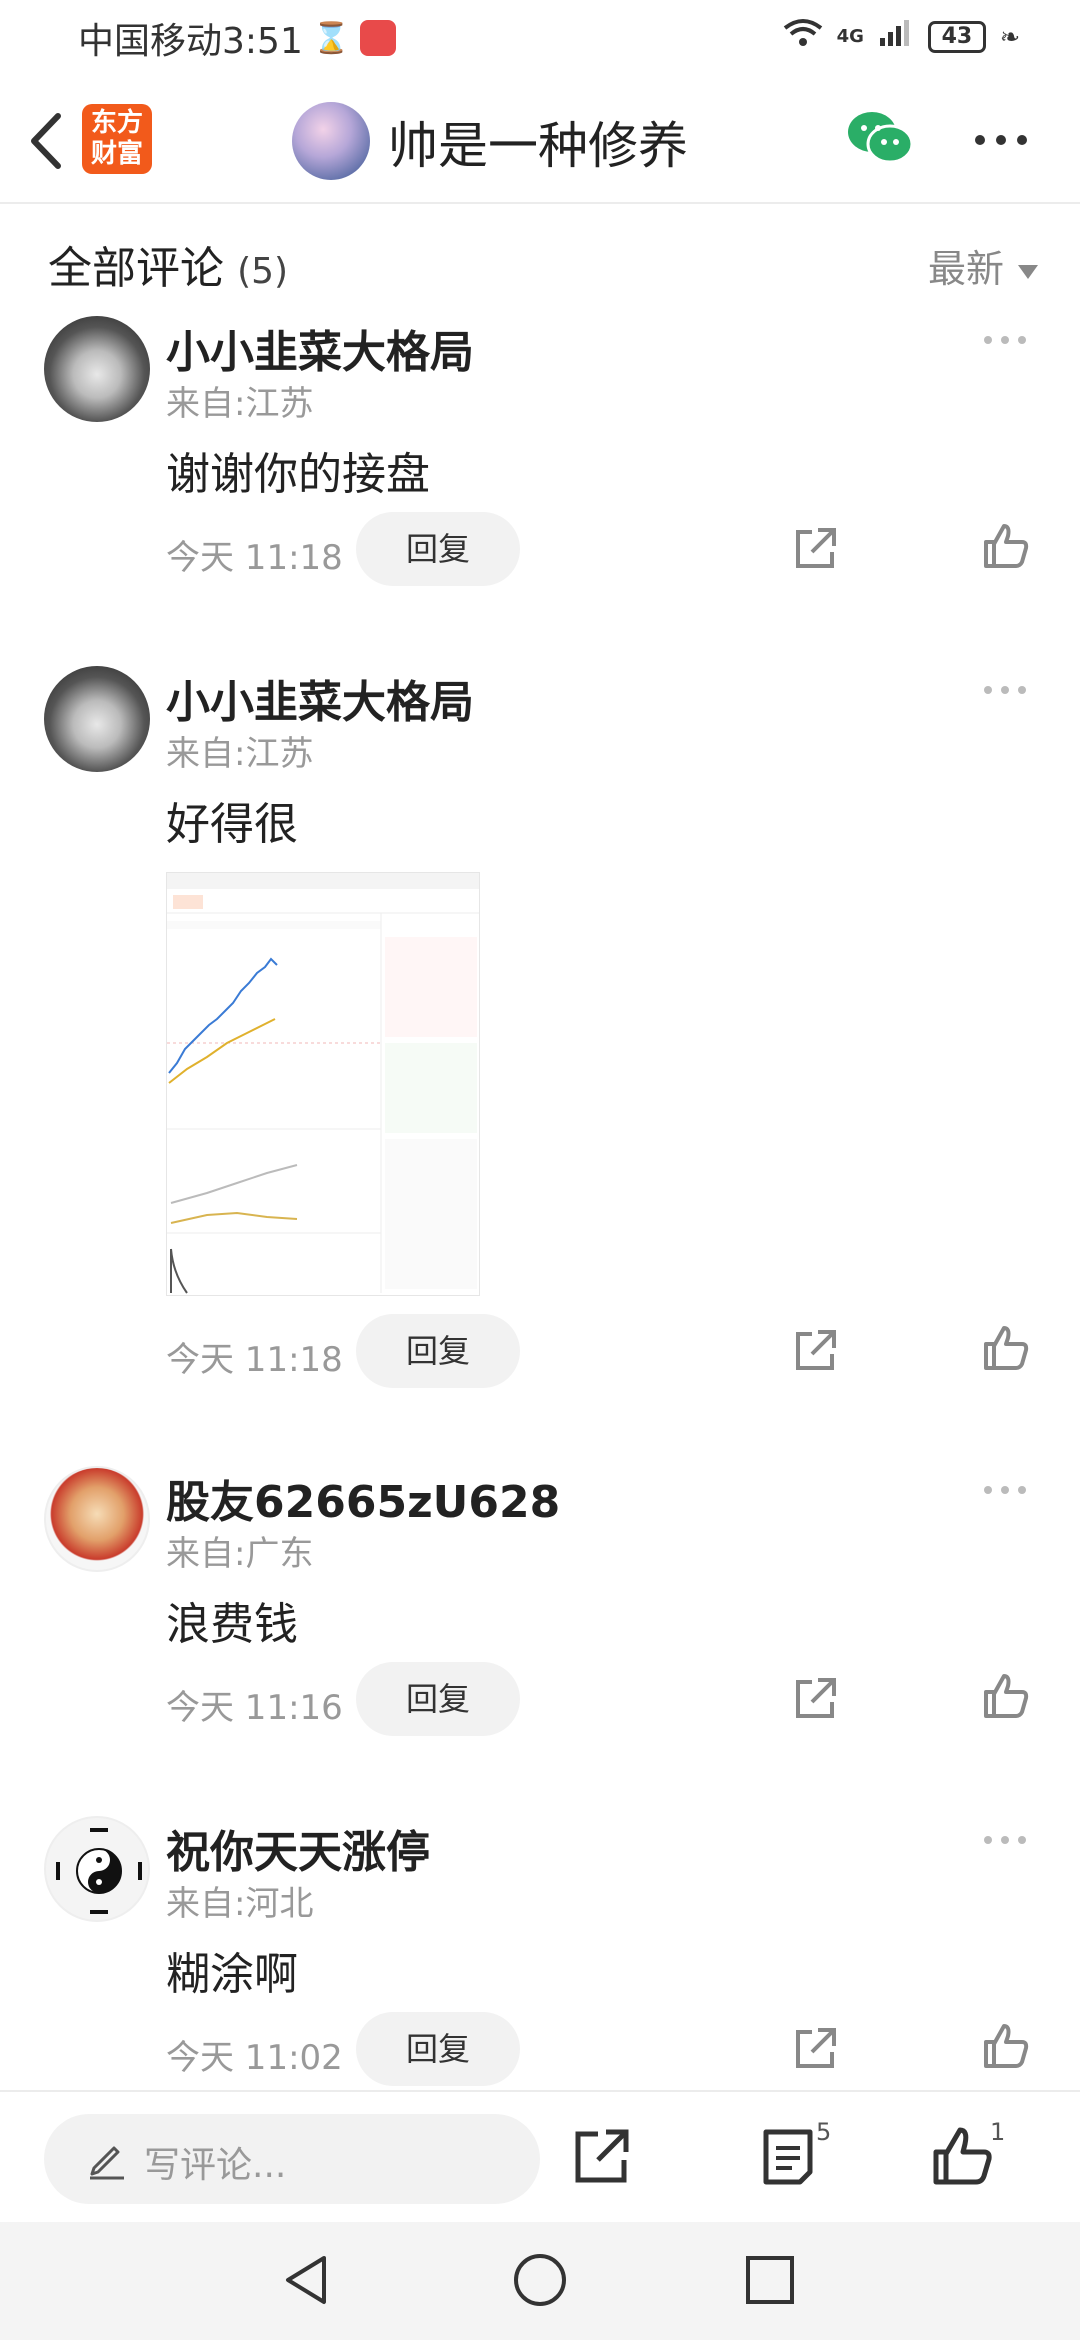 The width and height of the screenshot is (1080, 2340). I want to click on section-title: 全部评论, so click(136, 268).